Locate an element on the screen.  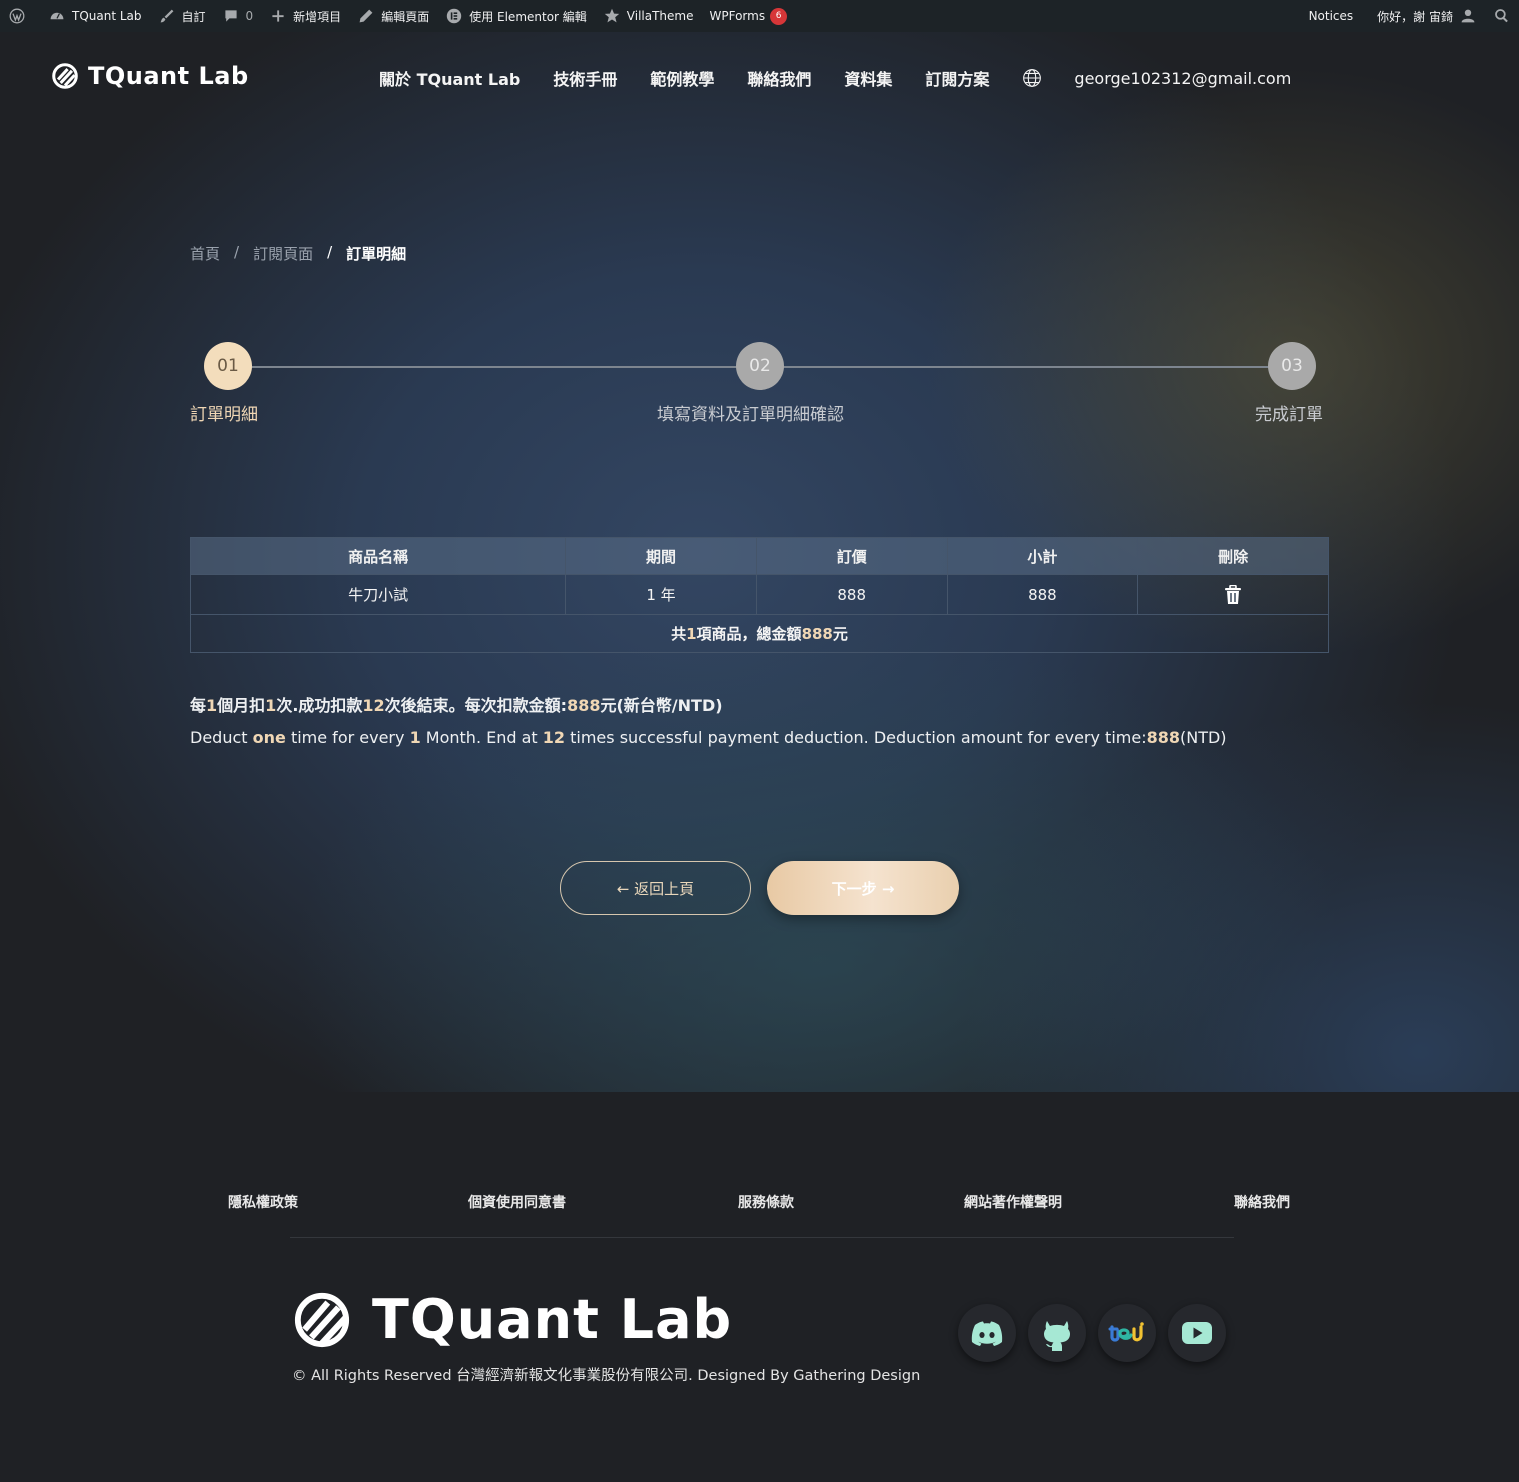
logo-text: TQuant Lab is located at coordinates (168, 76).